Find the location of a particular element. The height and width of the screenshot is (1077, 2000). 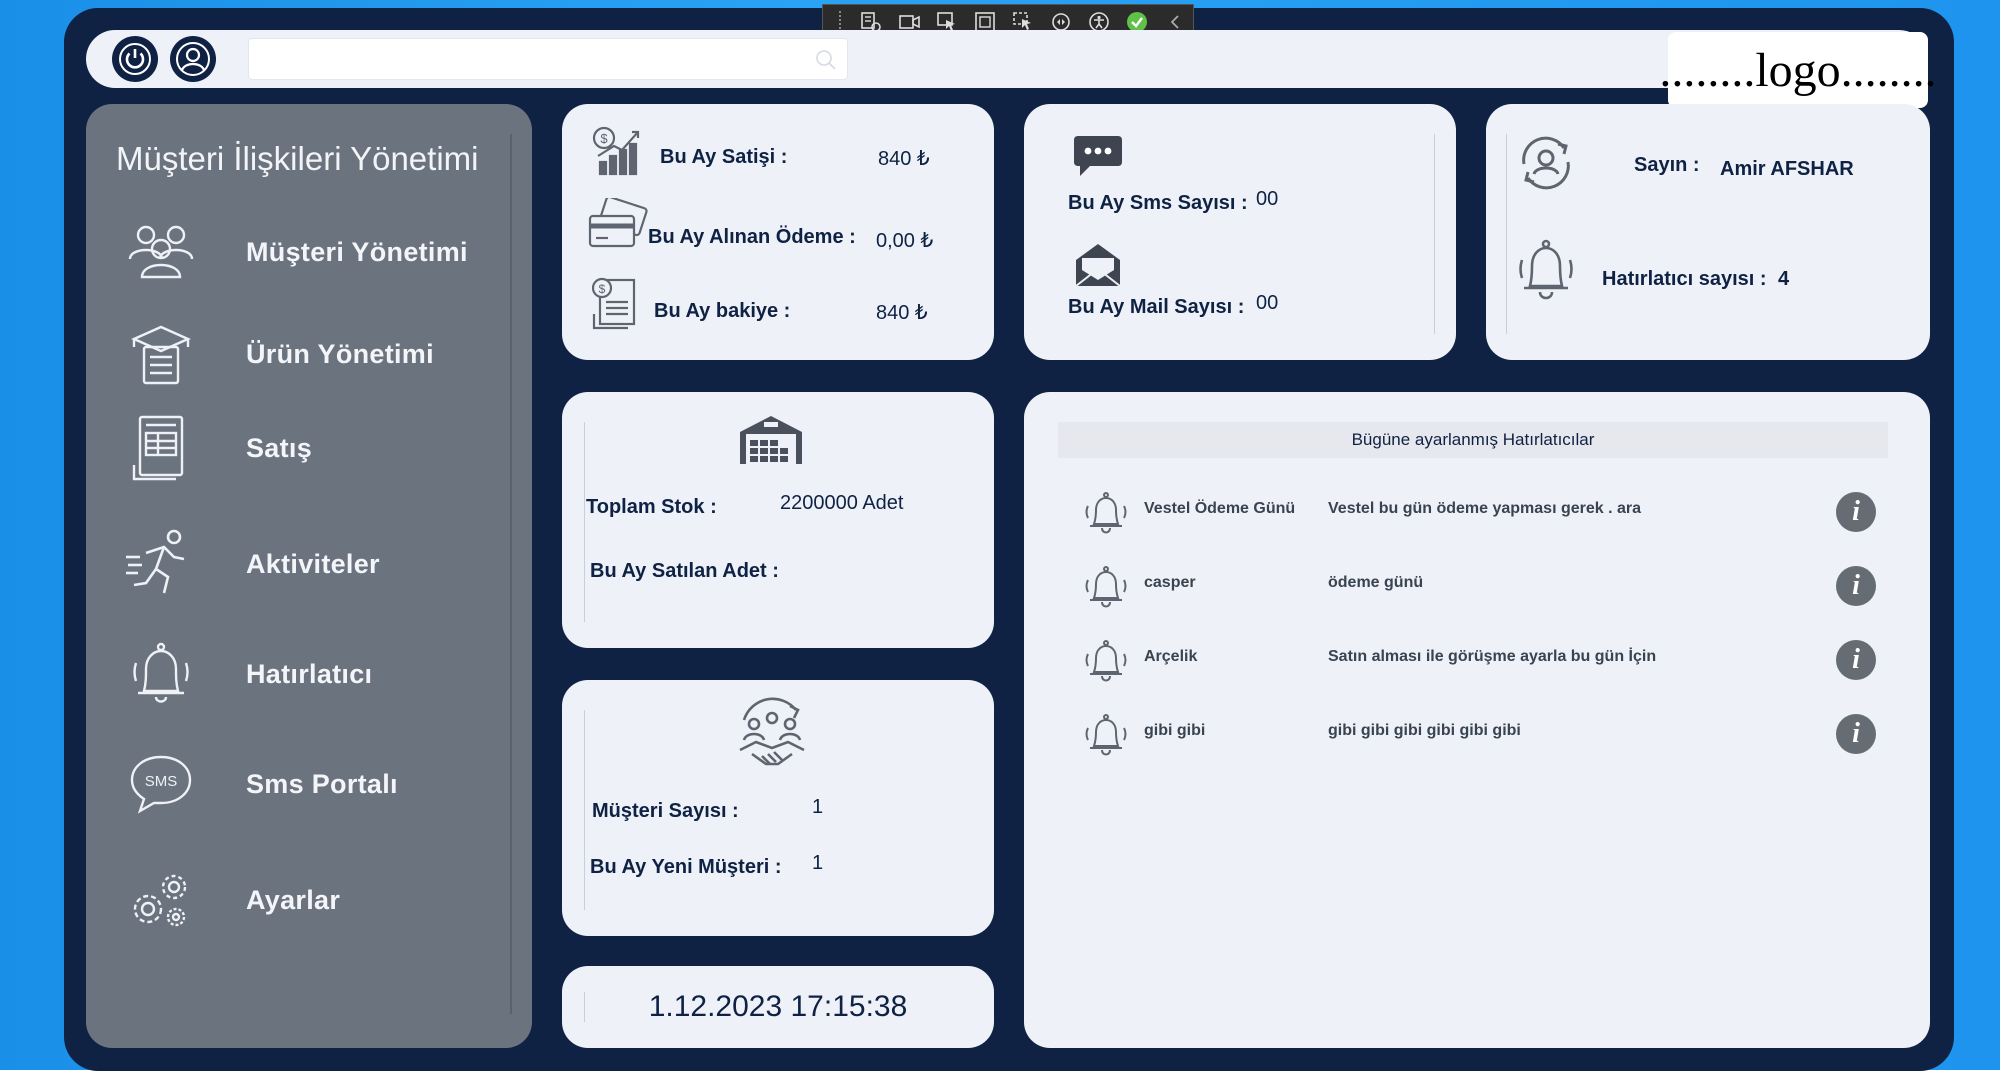

sidebar-item-hatirlatici: Hatırlatıcı is located at coordinates (311, 674).